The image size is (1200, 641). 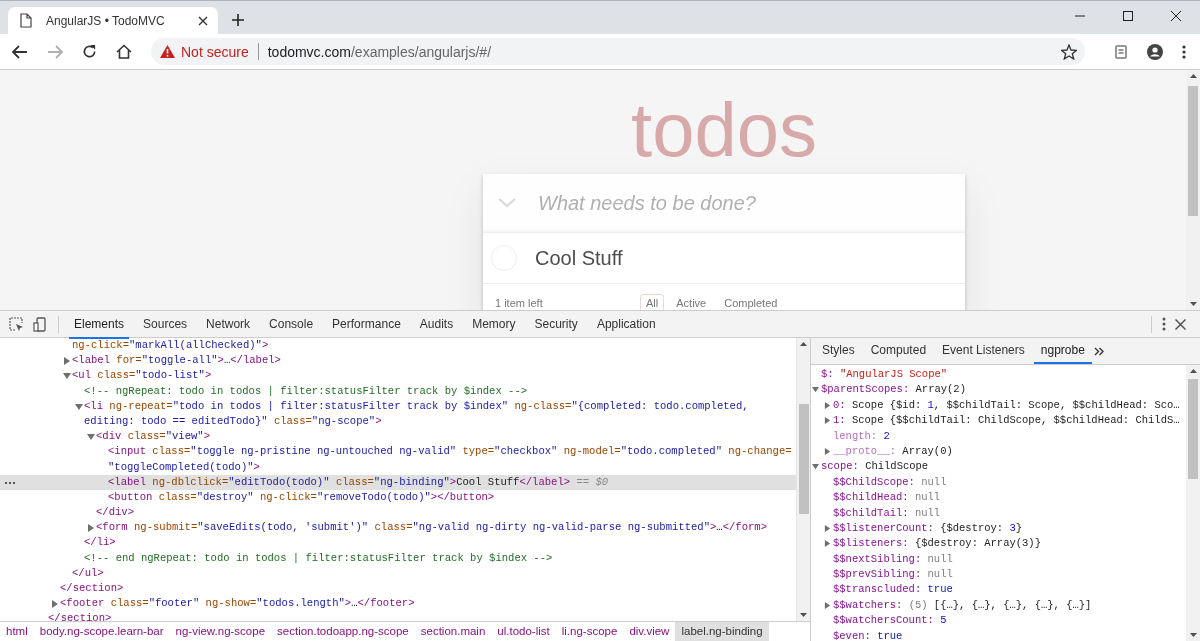 What do you see at coordinates (99, 325) in the screenshot?
I see `devtools-tab: Elements` at bounding box center [99, 325].